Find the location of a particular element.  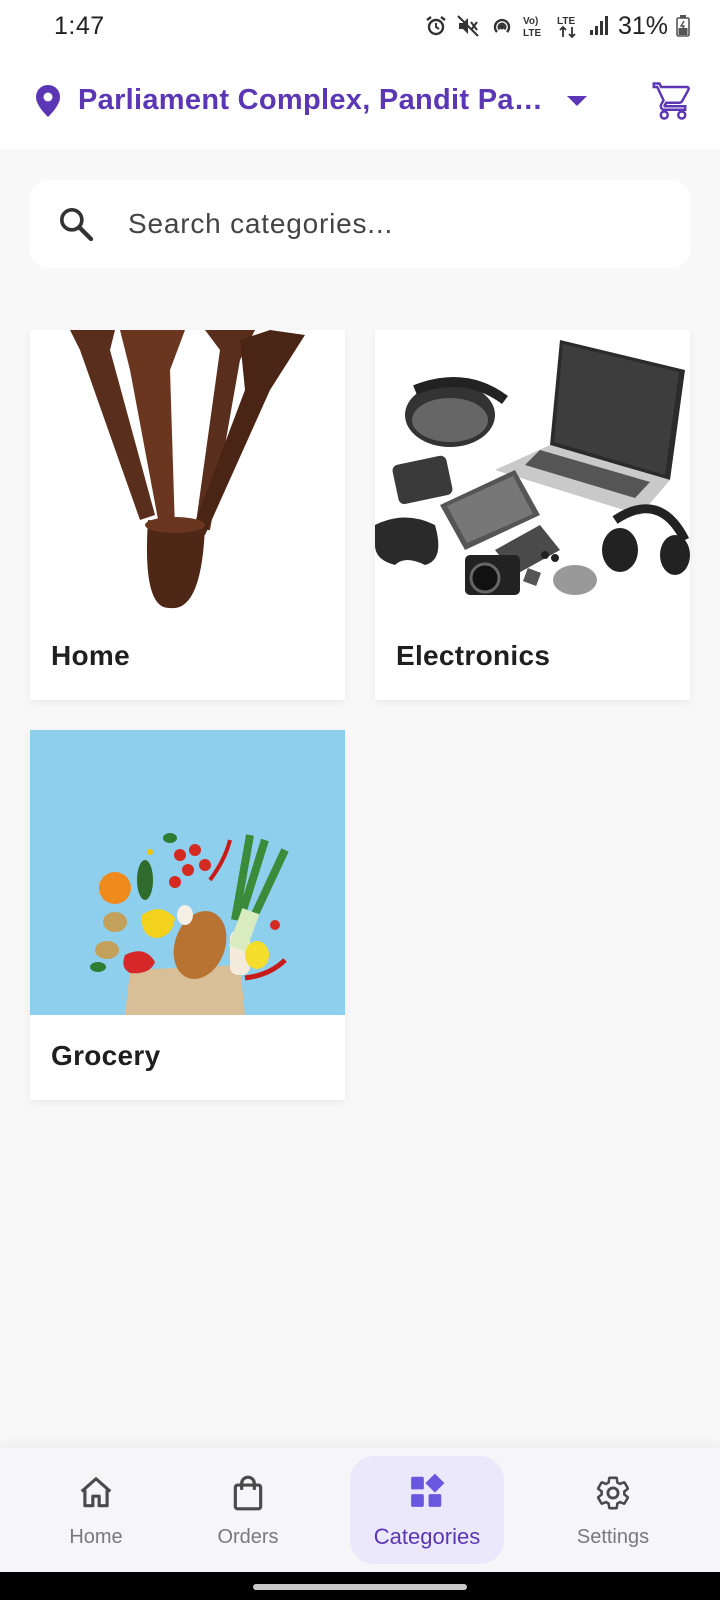

nav-item-orders: Orders is located at coordinates (248, 1510).